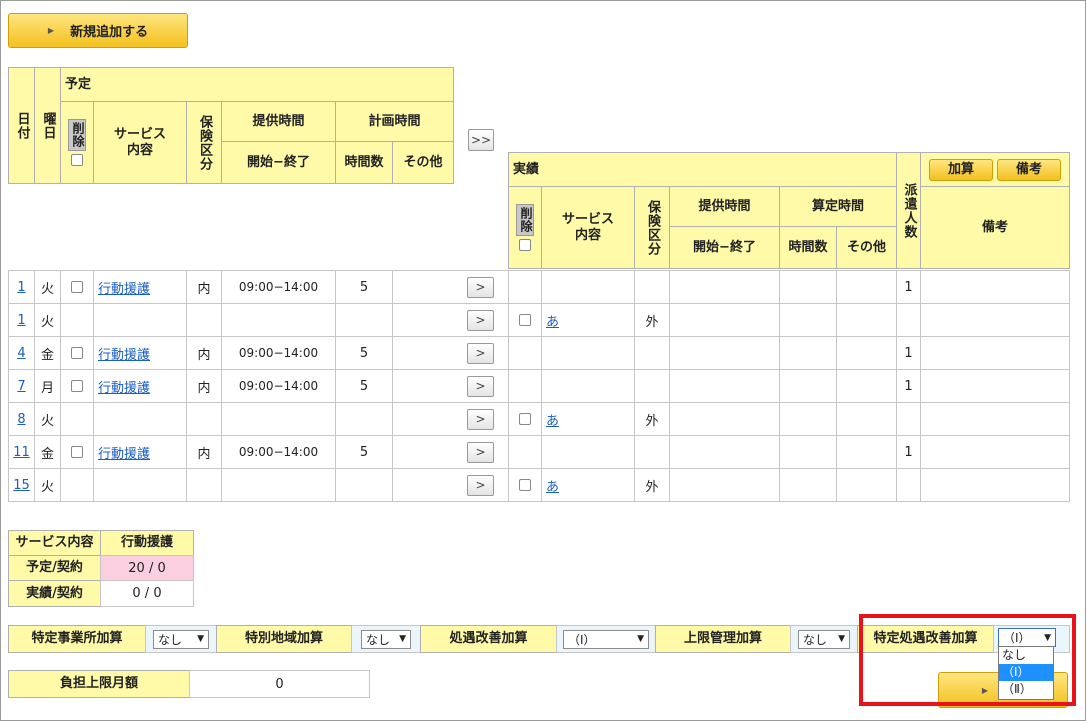  What do you see at coordinates (1026, 689) in the screenshot?
I see `dropdown-option: （Ⅱ）` at bounding box center [1026, 689].